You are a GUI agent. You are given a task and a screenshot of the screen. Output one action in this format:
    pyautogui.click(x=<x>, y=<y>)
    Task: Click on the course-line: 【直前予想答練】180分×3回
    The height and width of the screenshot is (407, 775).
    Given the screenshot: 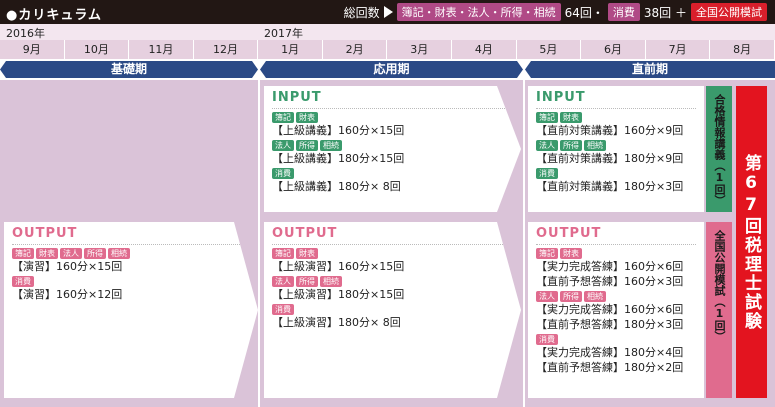 What is the action you would take?
    pyautogui.click(x=610, y=324)
    